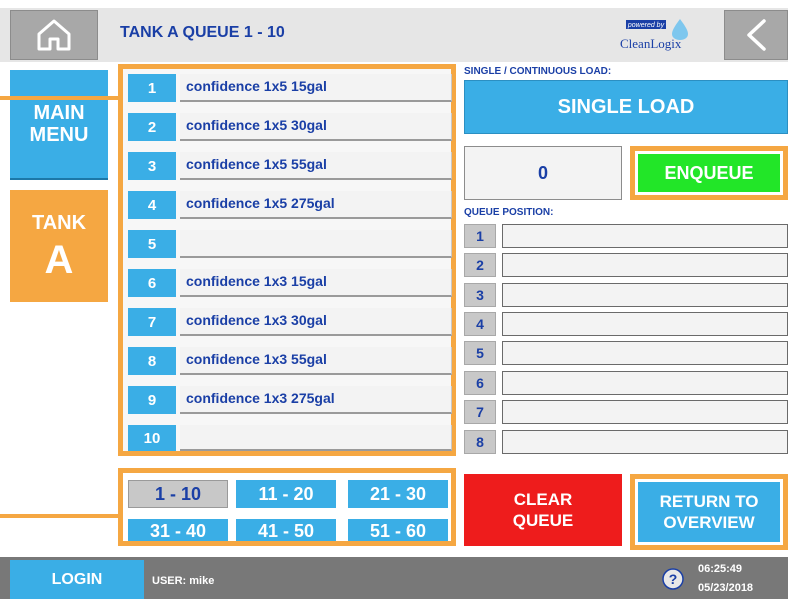 This screenshot has height=599, width=788. I want to click on queue-row: 3, so click(626, 296).